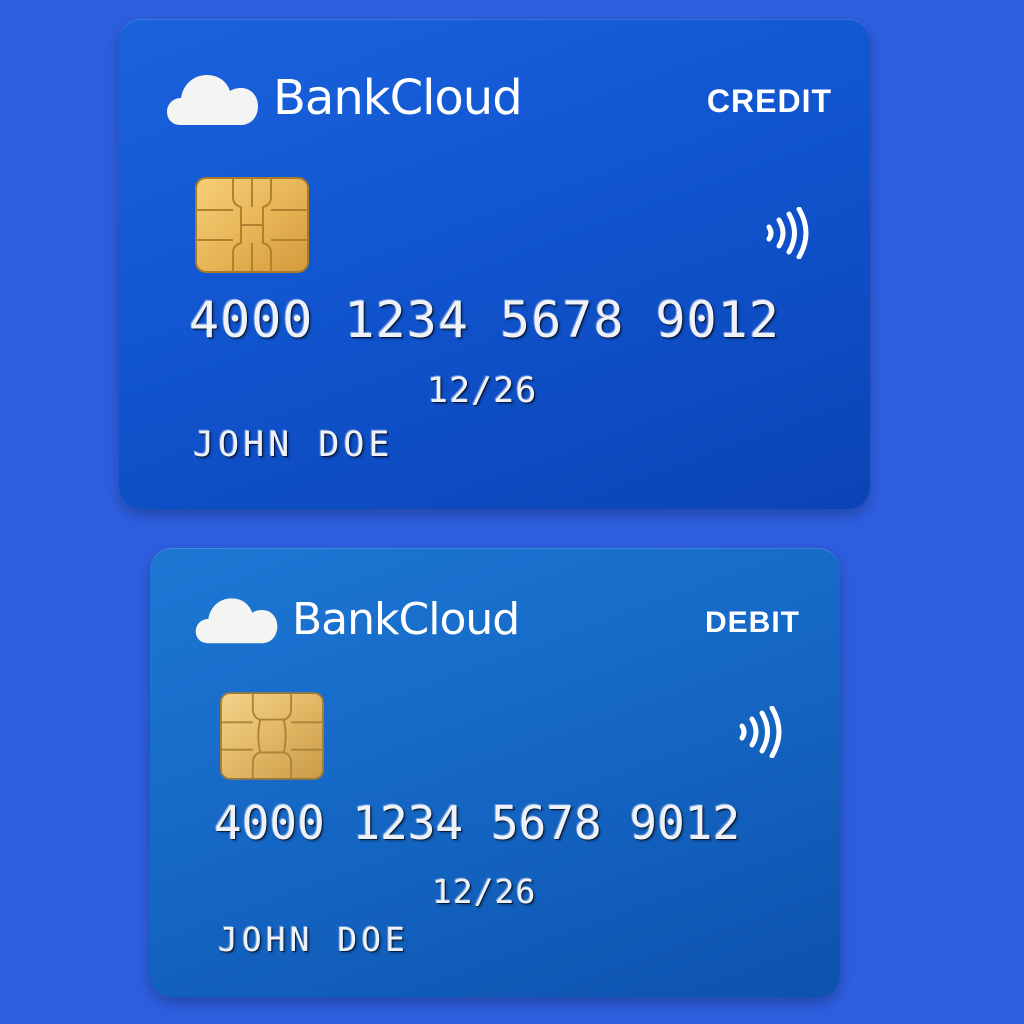 The height and width of the screenshot is (1024, 1024). What do you see at coordinates (769, 101) in the screenshot?
I see `card-type-label: CREDIT` at bounding box center [769, 101].